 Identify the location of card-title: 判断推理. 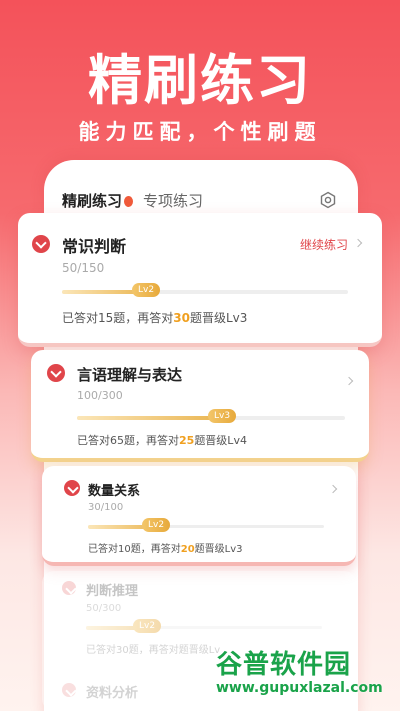
(112, 591).